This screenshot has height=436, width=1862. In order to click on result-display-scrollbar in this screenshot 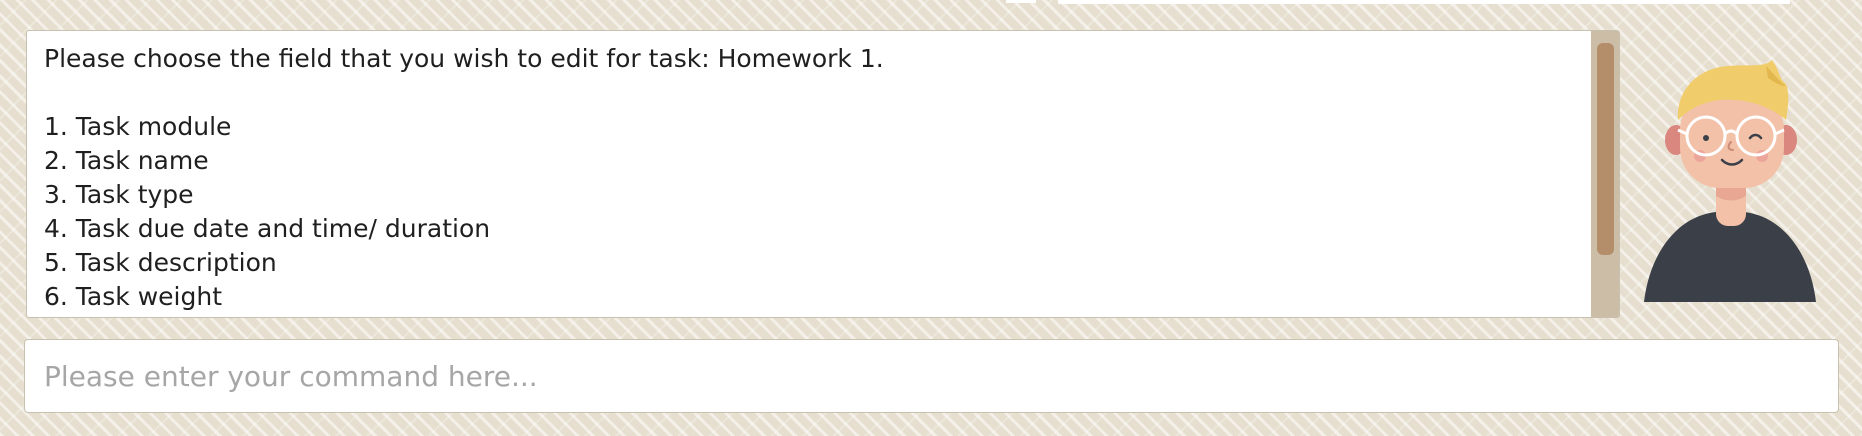, I will do `click(1605, 174)`.